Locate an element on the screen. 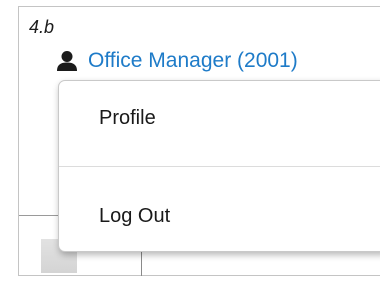 Image resolution: width=380 pixels, height=281 pixels. menu-divider is located at coordinates (219, 166).